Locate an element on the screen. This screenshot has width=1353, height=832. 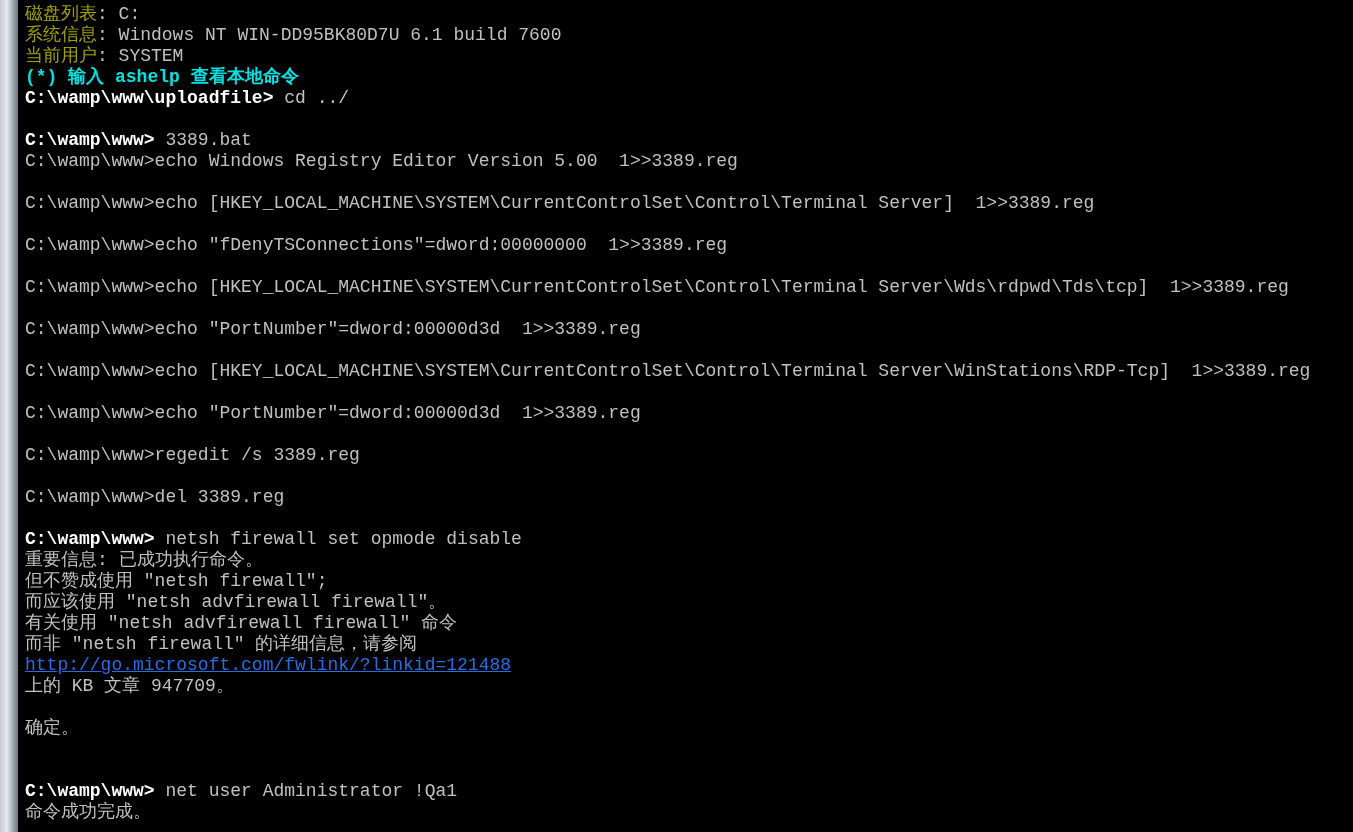
command-text: 3389.bat is located at coordinates (208, 140).